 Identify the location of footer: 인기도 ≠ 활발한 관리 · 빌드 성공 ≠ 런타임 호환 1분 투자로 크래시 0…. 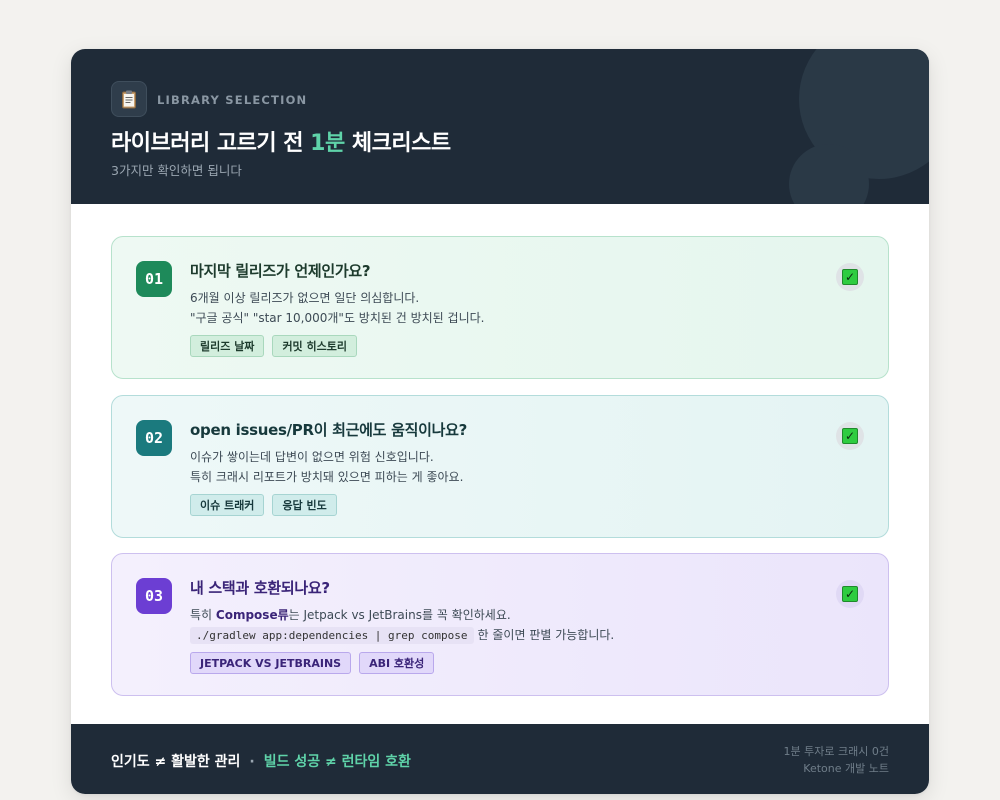
(500, 759).